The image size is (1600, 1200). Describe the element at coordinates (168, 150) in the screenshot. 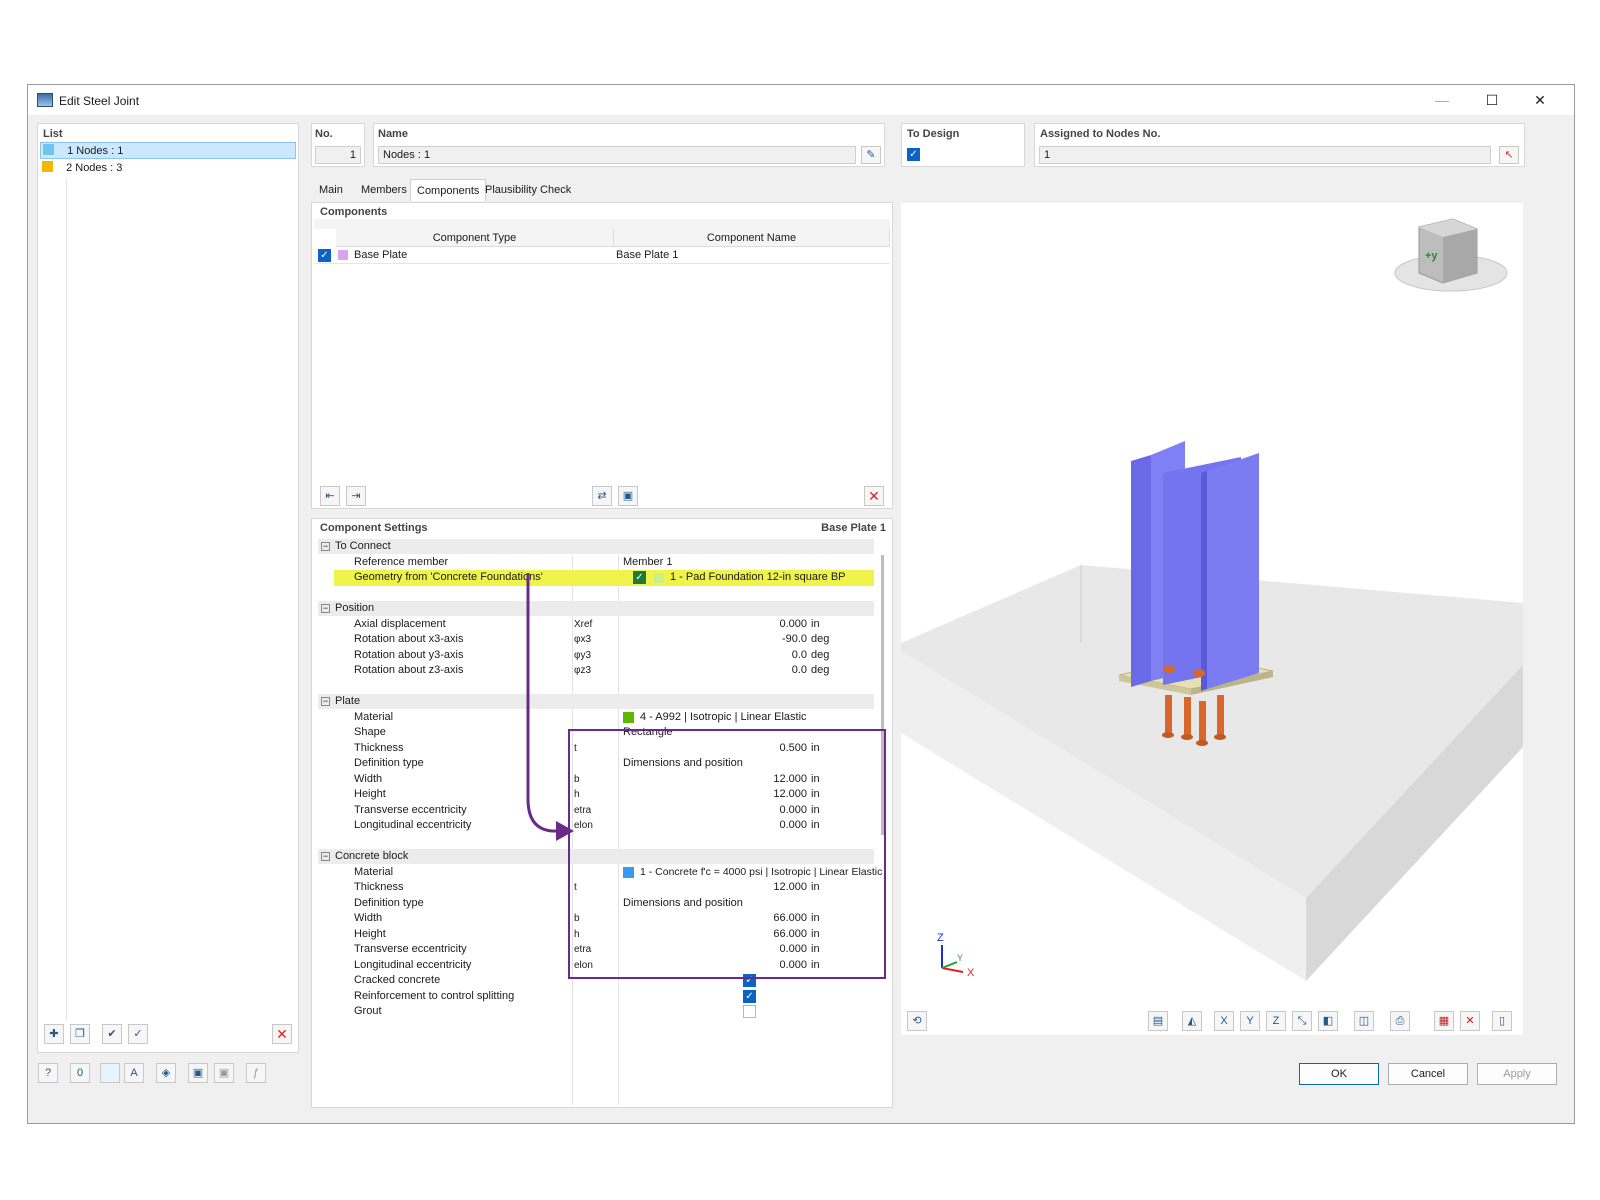

I see `list-item: 1 Nodes : 1` at that location.